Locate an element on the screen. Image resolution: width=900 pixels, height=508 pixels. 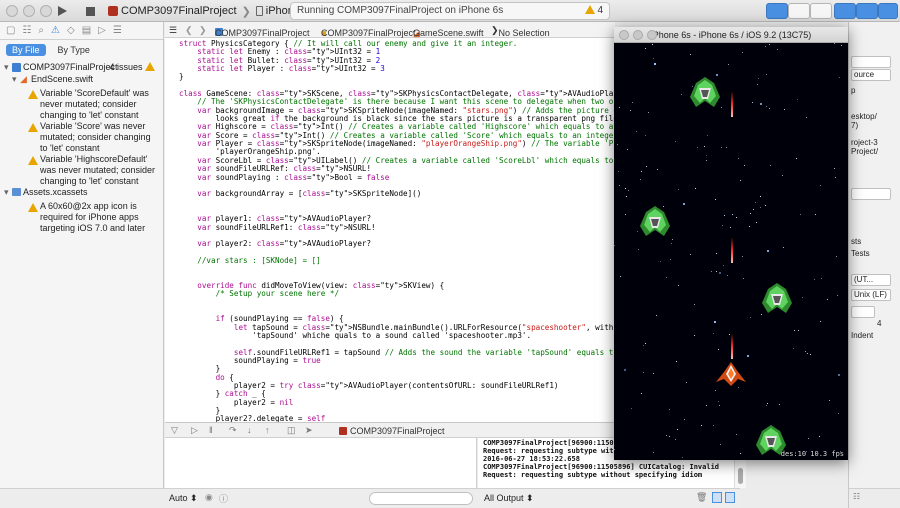
step-out-icon: ↑ is located at coordinates (267, 430).